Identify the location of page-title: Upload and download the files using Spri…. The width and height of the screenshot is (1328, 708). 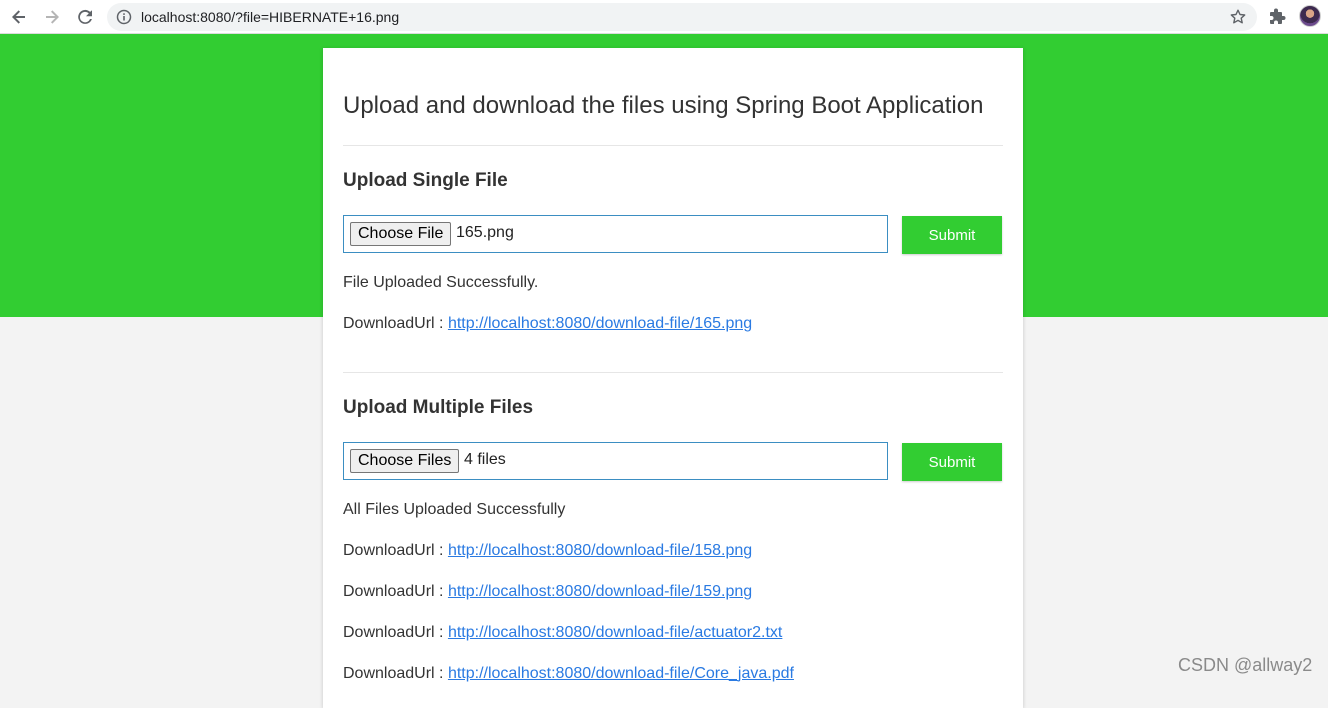
(663, 105).